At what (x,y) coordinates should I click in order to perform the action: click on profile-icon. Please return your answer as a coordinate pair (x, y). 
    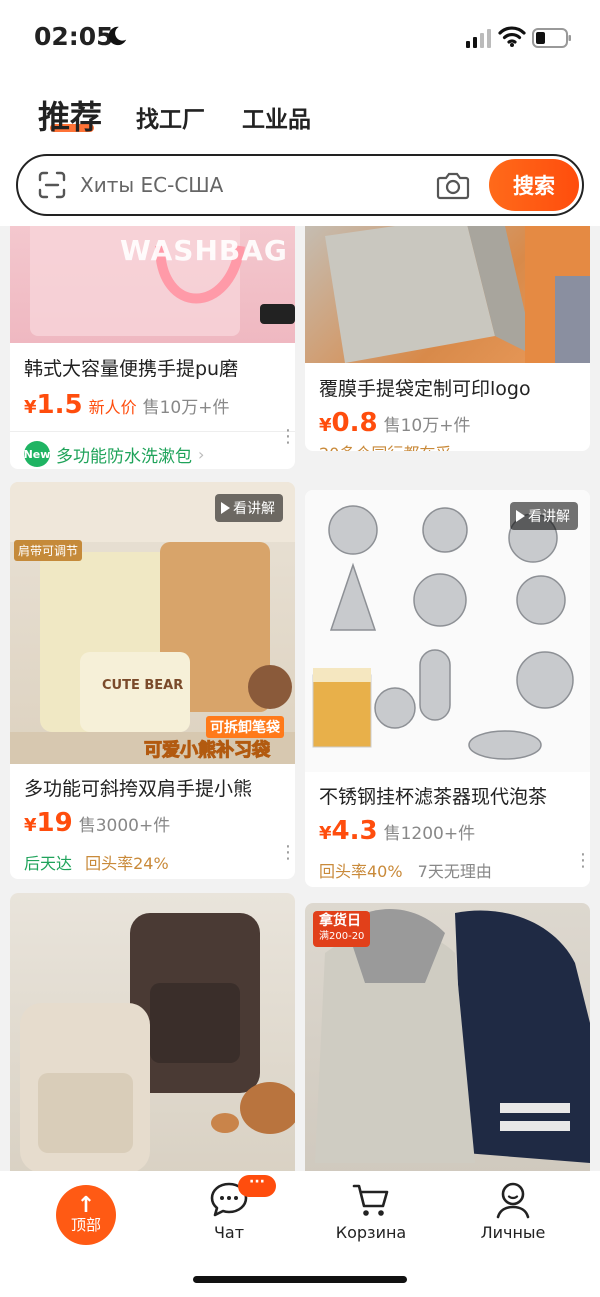
    Looking at the image, I should click on (513, 1200).